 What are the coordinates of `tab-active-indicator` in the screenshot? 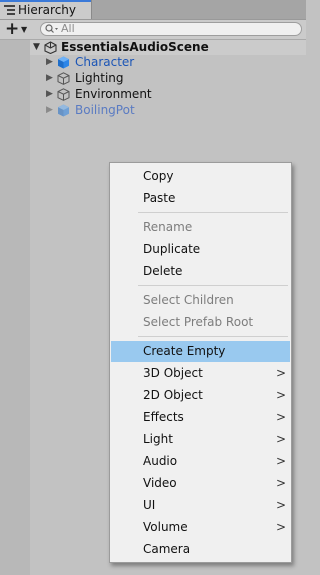 It's located at (45, 1).